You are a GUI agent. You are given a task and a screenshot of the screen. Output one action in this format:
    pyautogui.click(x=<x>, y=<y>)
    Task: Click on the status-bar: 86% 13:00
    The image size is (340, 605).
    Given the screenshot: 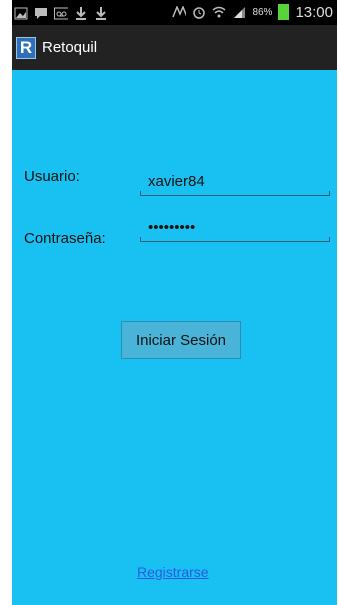 What is the action you would take?
    pyautogui.click(x=174, y=12)
    